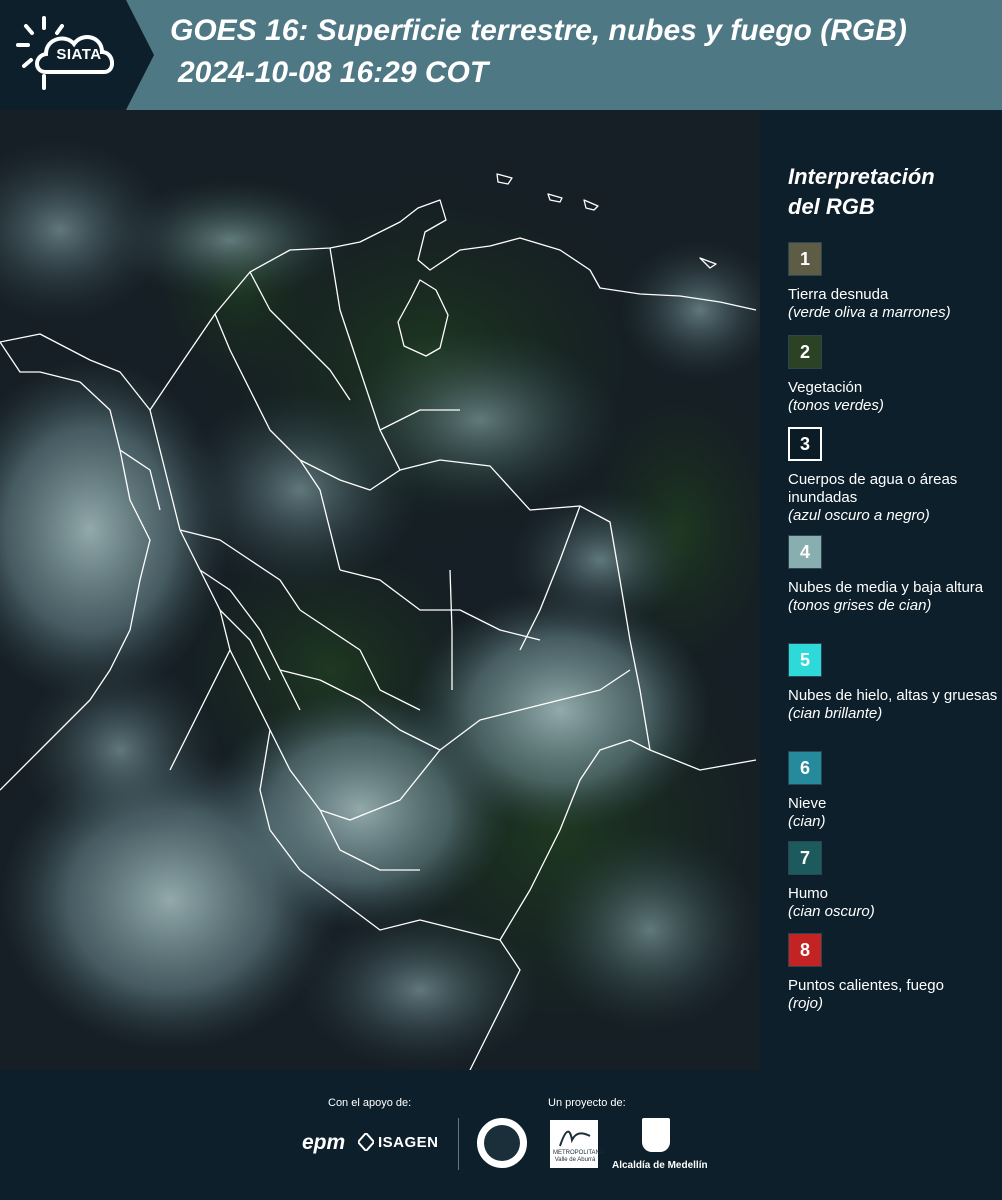 This screenshot has width=1002, height=1200. I want to click on legend-item-description: (rojo), so click(806, 1003).